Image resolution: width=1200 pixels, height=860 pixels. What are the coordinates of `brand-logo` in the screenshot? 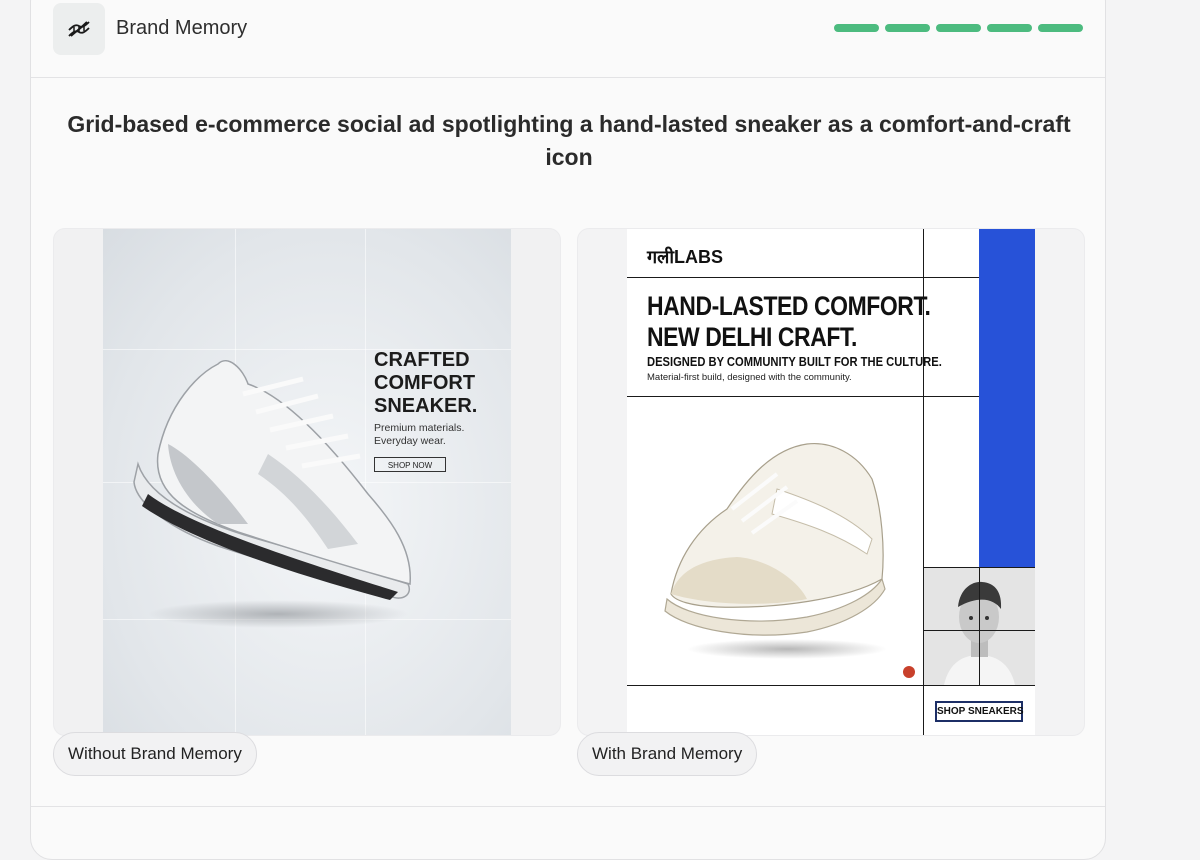 It's located at (79, 29).